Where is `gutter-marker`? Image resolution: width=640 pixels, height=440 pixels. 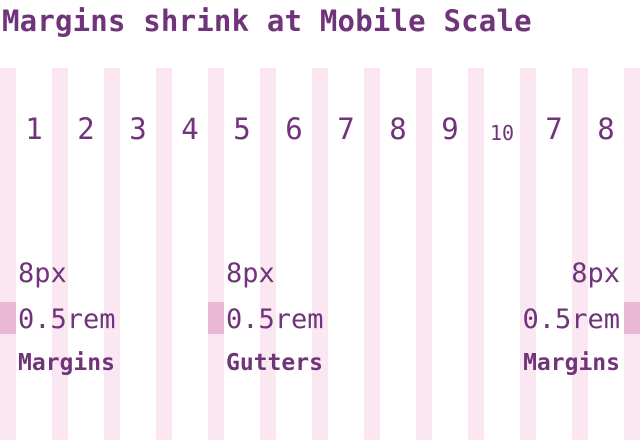 gutter-marker is located at coordinates (216, 318).